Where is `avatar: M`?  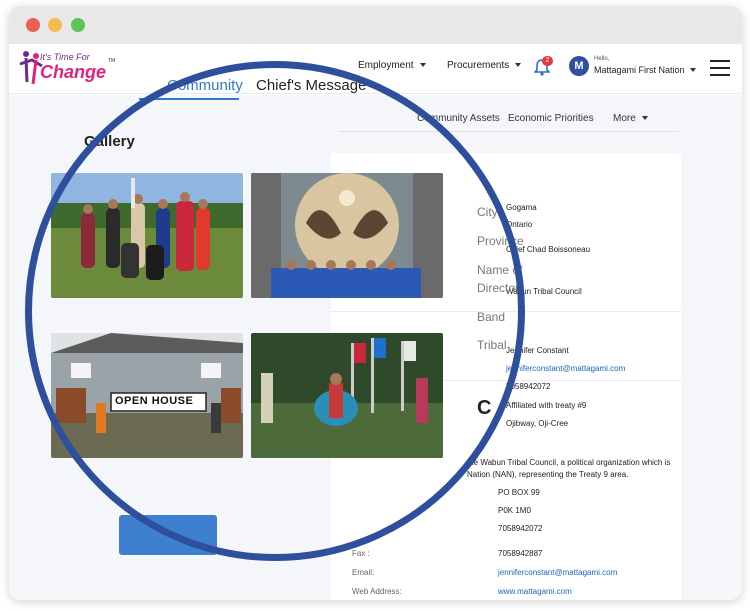
avatar: M is located at coordinates (579, 66).